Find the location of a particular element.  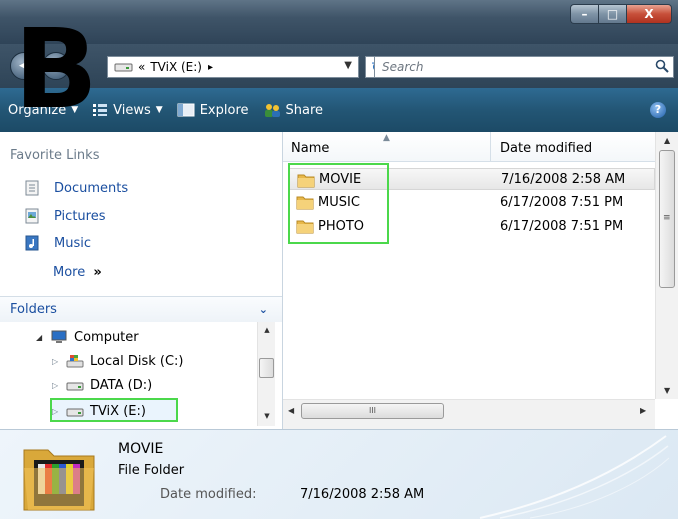

overlay-letter: B is located at coordinates (56, 69).